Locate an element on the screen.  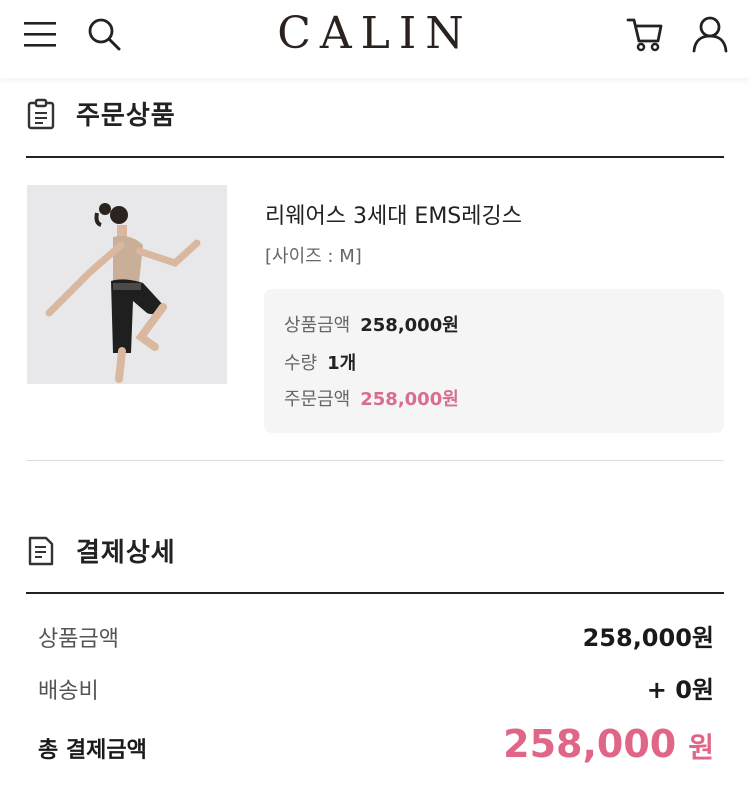
payment-section-header: 결제상세 is located at coordinates (101, 550).